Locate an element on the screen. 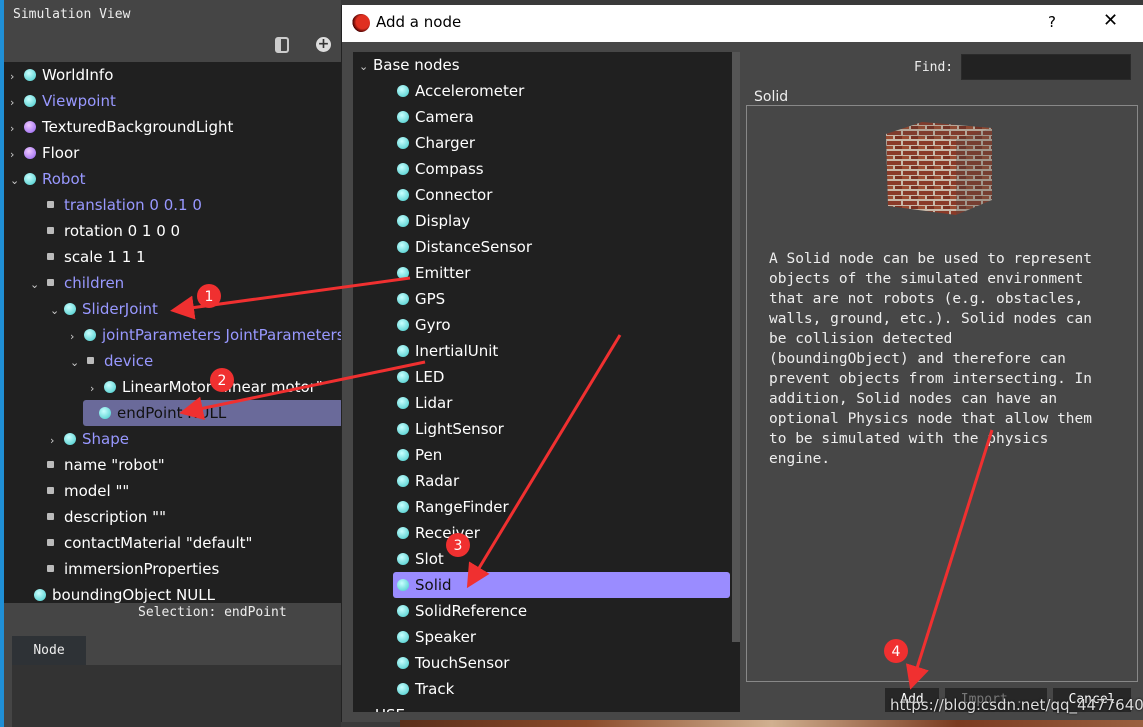 Image resolution: width=1143 pixels, height=727 pixels. svg-text: 2 is located at coordinates (222, 381).